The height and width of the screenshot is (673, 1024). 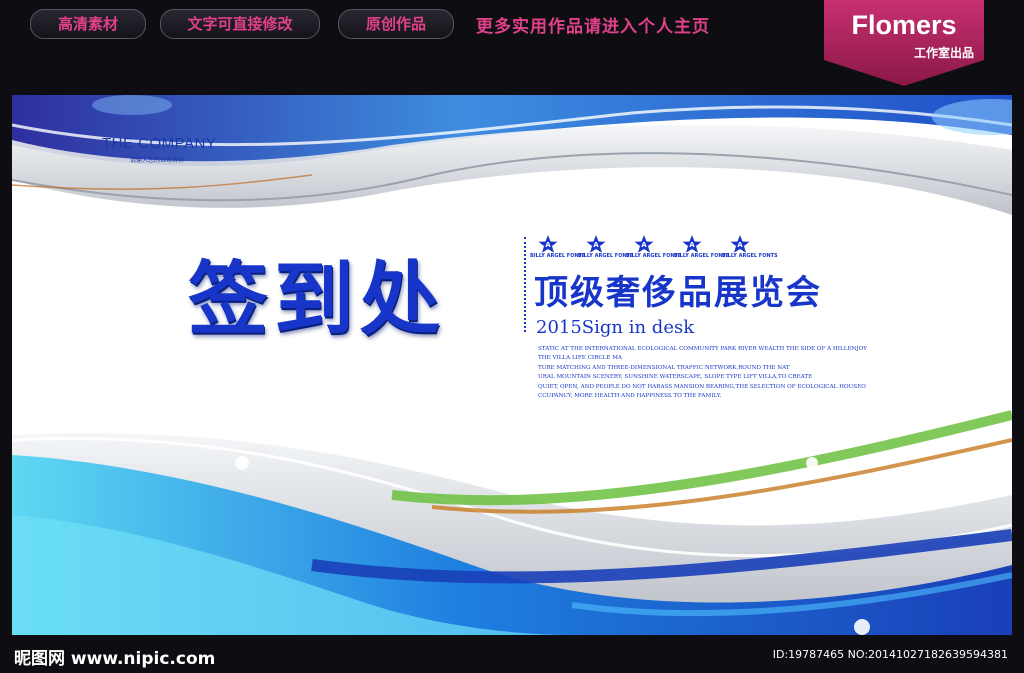 I want to click on exhibition-title: 顶级奢侈品展览会, so click(x=678, y=293).